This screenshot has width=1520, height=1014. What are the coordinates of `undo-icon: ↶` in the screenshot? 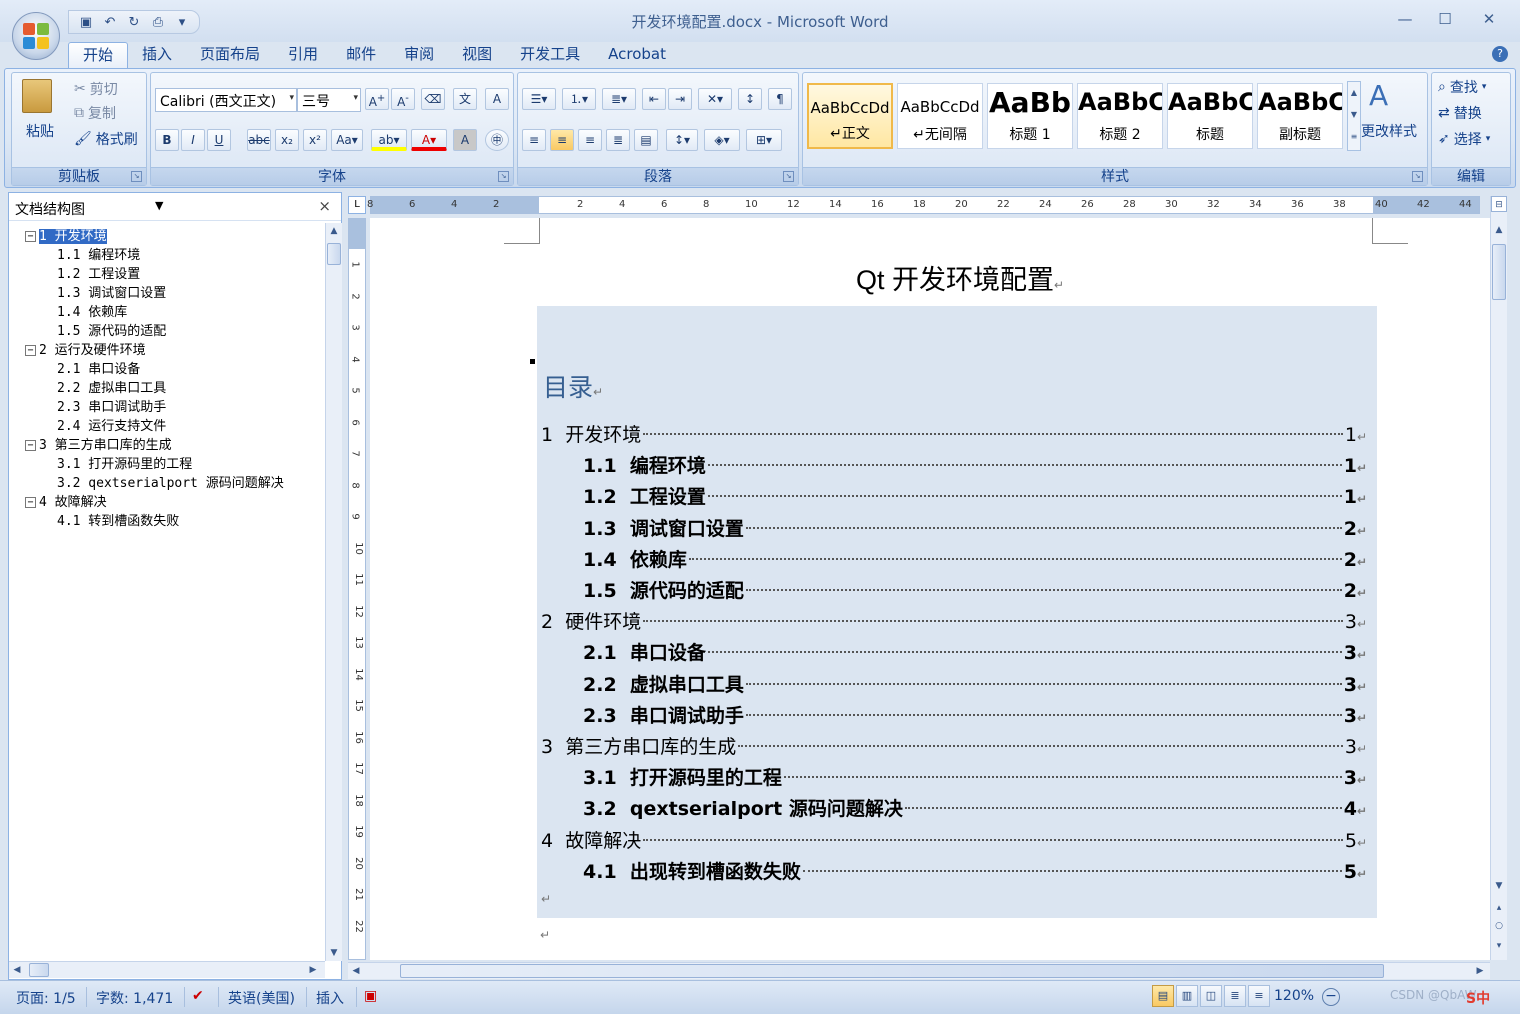 It's located at (110, 22).